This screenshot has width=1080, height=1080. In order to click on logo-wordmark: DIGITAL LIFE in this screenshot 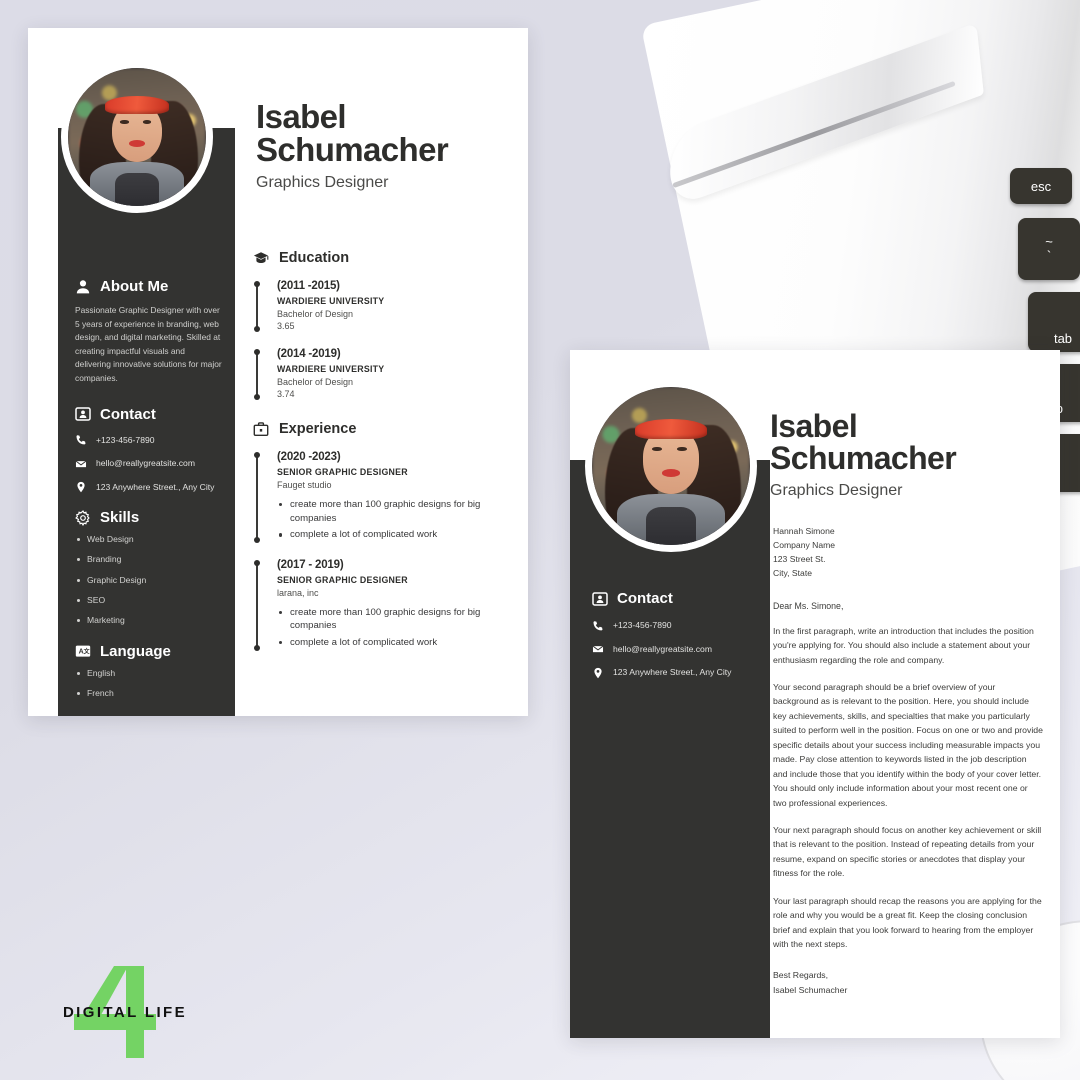, I will do `click(125, 1012)`.